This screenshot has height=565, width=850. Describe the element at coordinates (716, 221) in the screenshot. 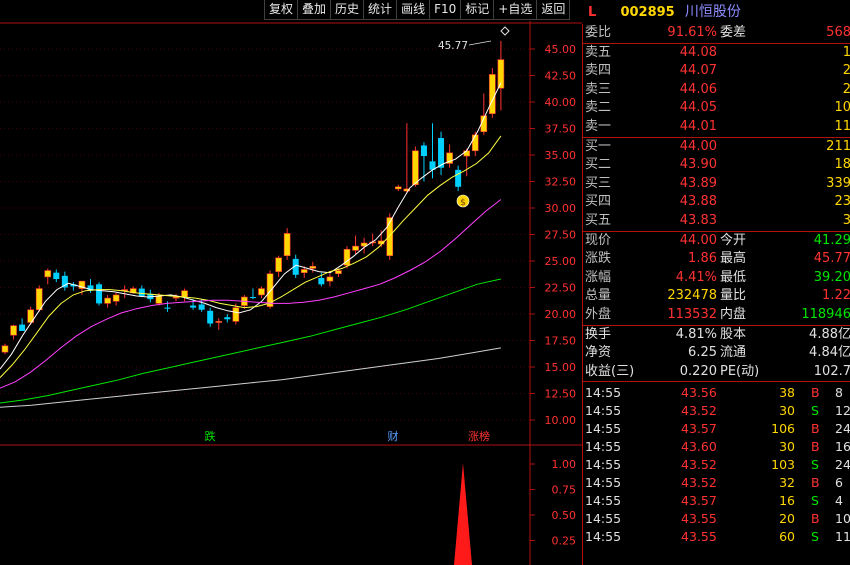

I see `buy-row: 买五 43.83 3` at that location.